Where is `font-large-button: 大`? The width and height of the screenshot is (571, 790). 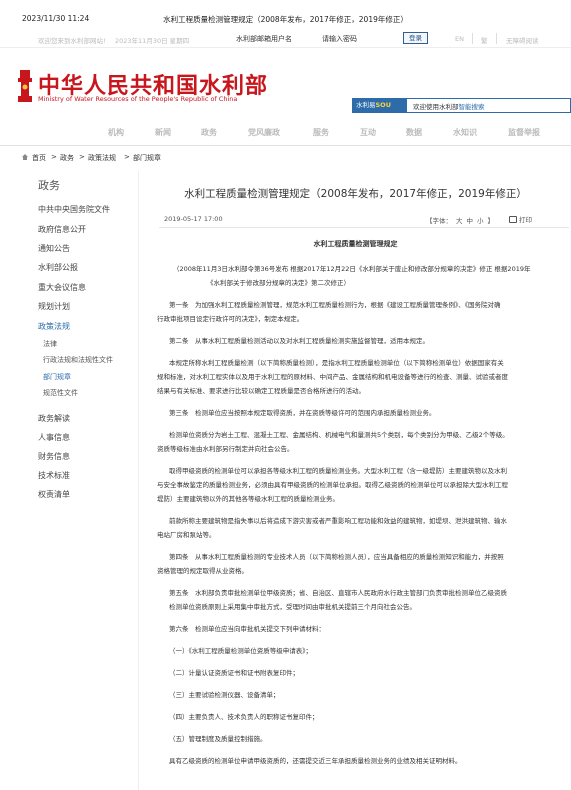
font-large-button: 大 is located at coordinates (459, 221).